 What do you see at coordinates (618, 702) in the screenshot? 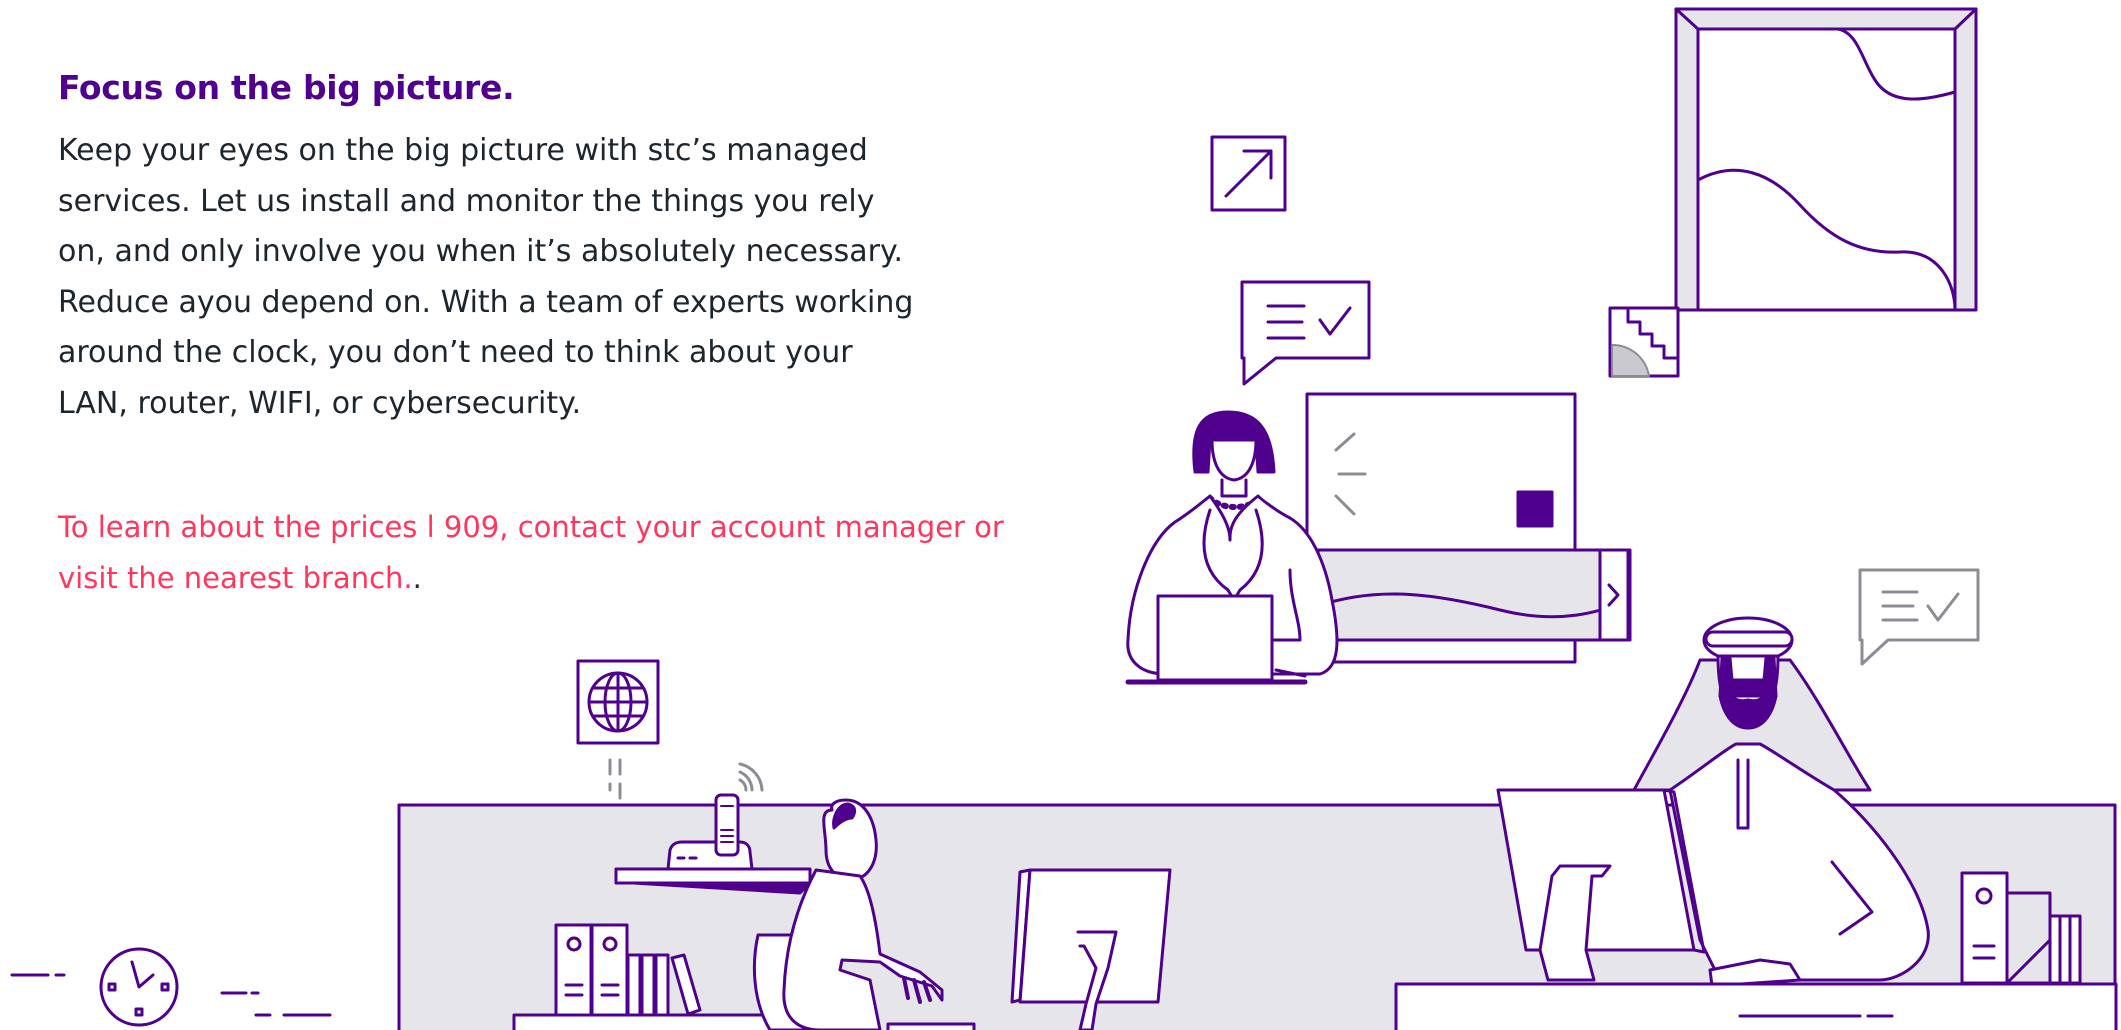
I see `globe-icon` at bounding box center [618, 702].